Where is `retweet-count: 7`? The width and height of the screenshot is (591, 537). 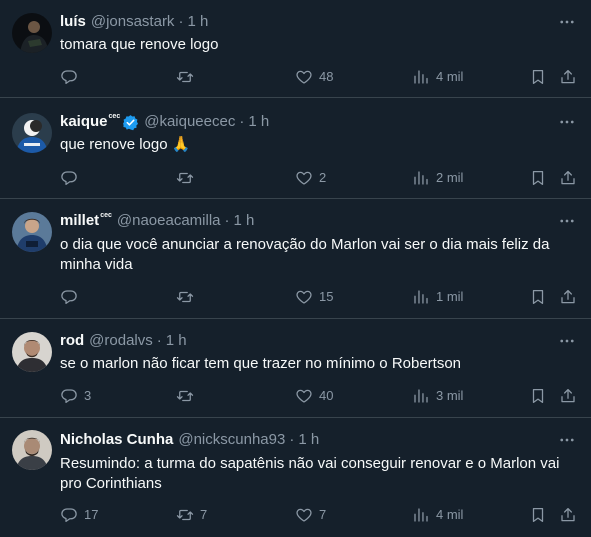 retweet-count: 7 is located at coordinates (204, 514).